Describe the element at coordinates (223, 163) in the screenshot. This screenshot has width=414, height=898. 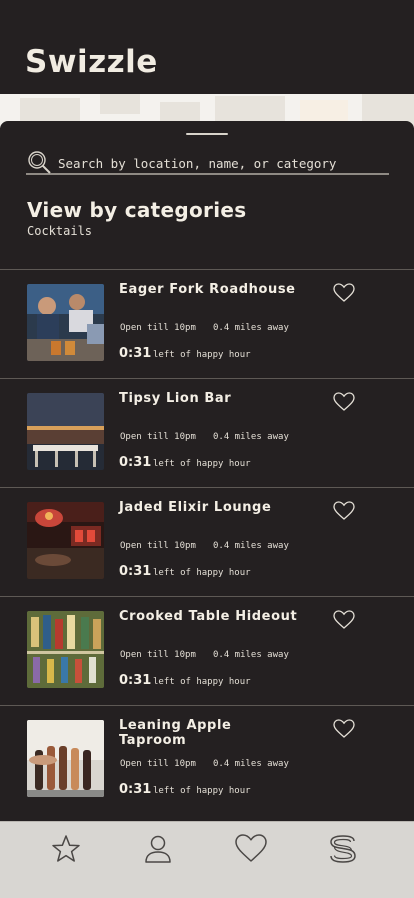
I see `search-input` at that location.